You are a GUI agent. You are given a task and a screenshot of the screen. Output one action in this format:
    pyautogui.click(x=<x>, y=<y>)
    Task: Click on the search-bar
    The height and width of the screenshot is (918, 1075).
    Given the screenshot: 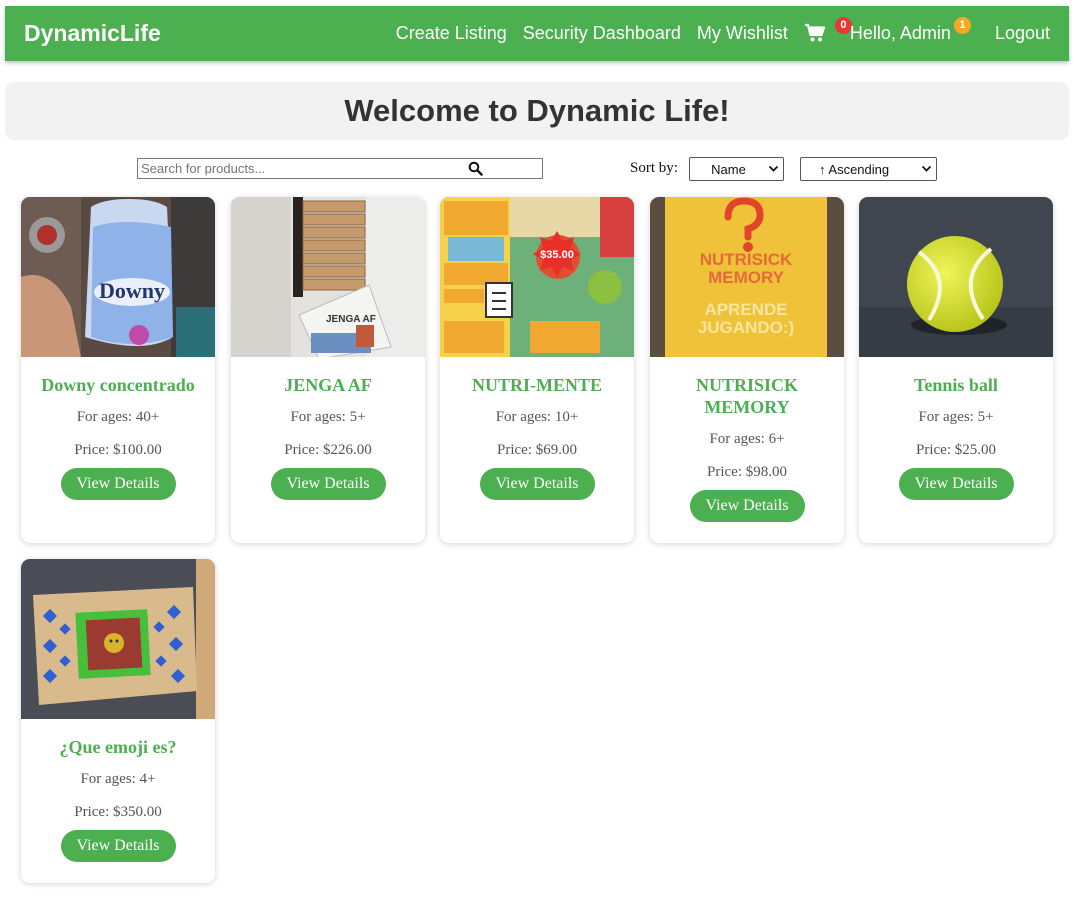 What is the action you would take?
    pyautogui.click(x=340, y=168)
    